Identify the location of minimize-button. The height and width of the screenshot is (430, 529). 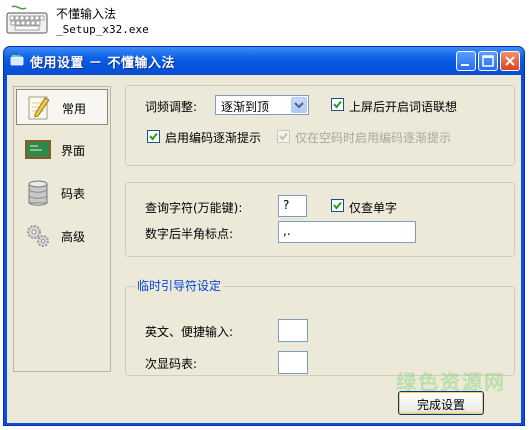
(466, 61).